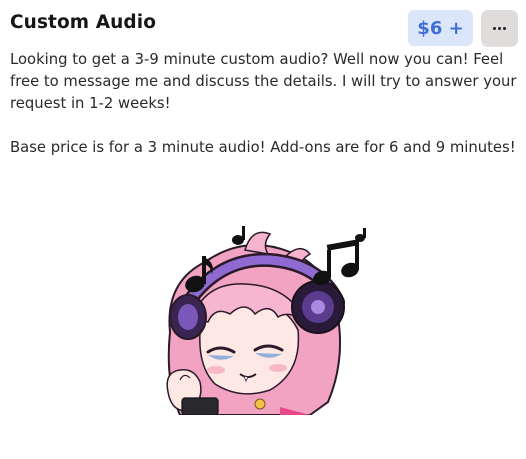 The image size is (526, 459). What do you see at coordinates (440, 28) in the screenshot?
I see `price-button: $6 +` at bounding box center [440, 28].